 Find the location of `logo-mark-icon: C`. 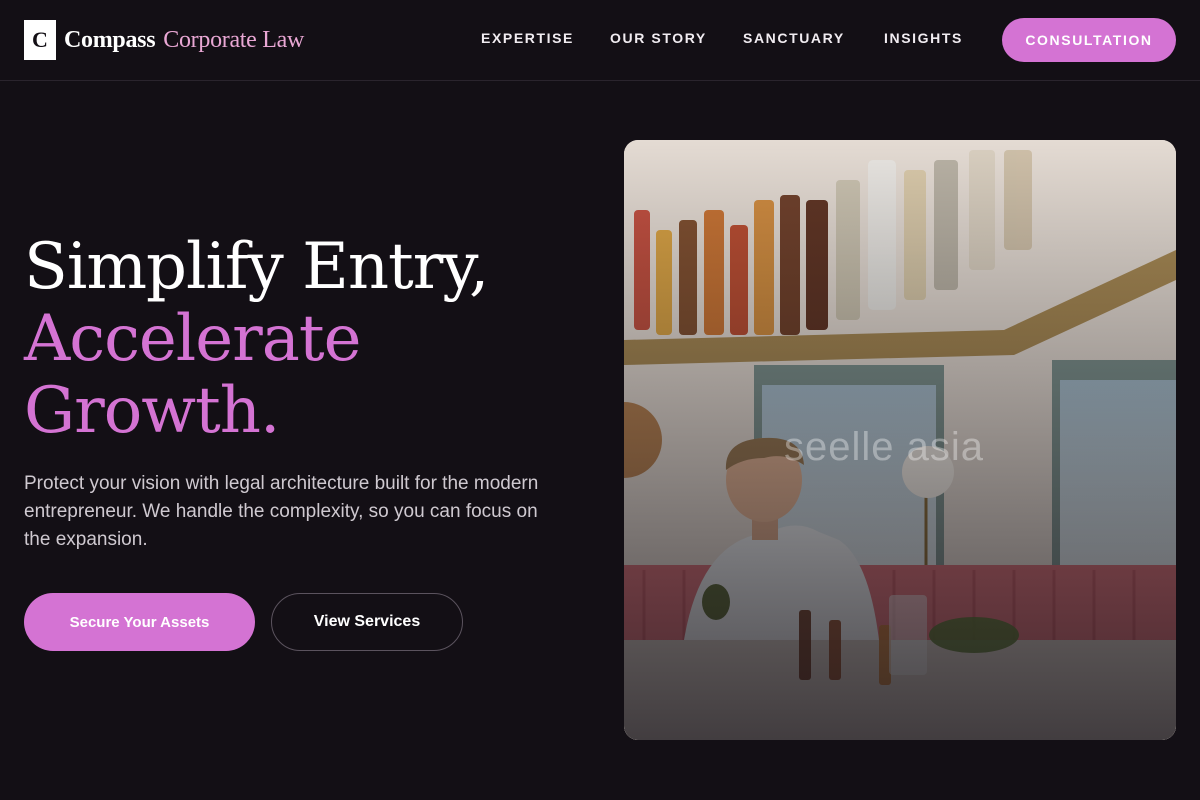

logo-mark-icon: C is located at coordinates (40, 40).